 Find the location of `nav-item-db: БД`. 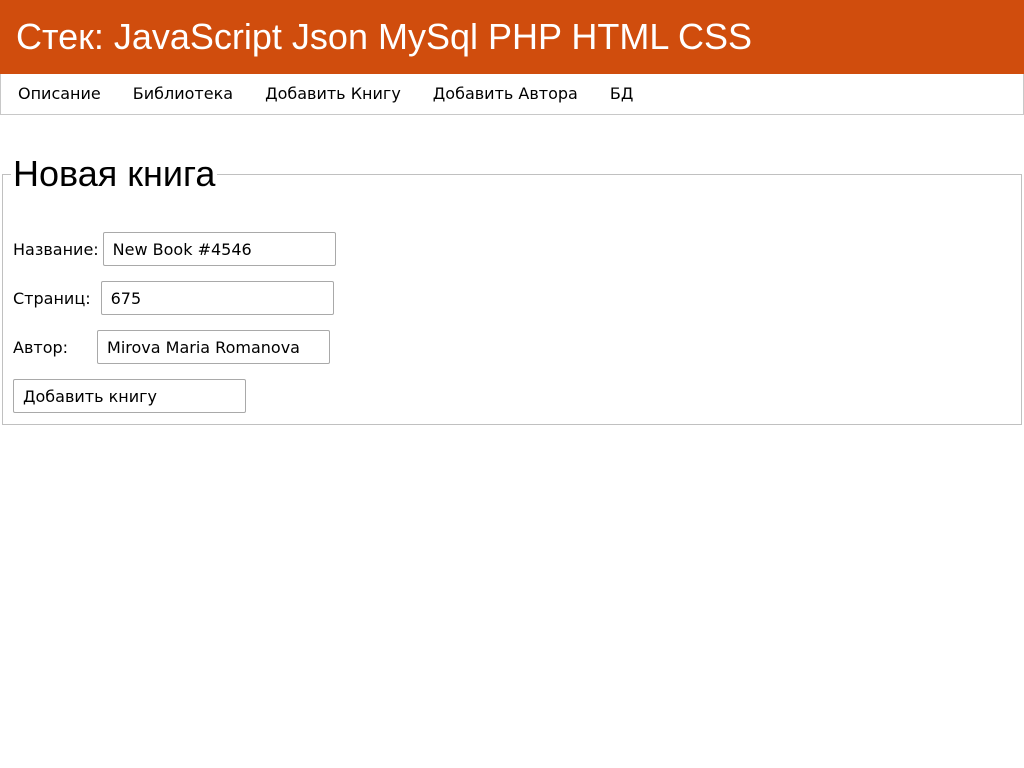

nav-item-db: БД is located at coordinates (621, 94).